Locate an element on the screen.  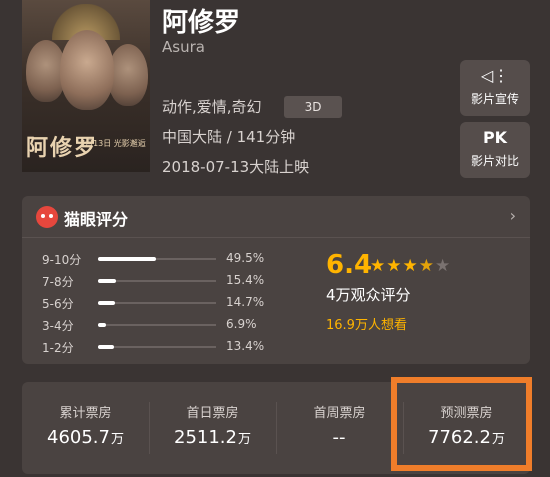
movie-poster: 阿修罗 7月13日 光影邂逅 is located at coordinates (86, 86).